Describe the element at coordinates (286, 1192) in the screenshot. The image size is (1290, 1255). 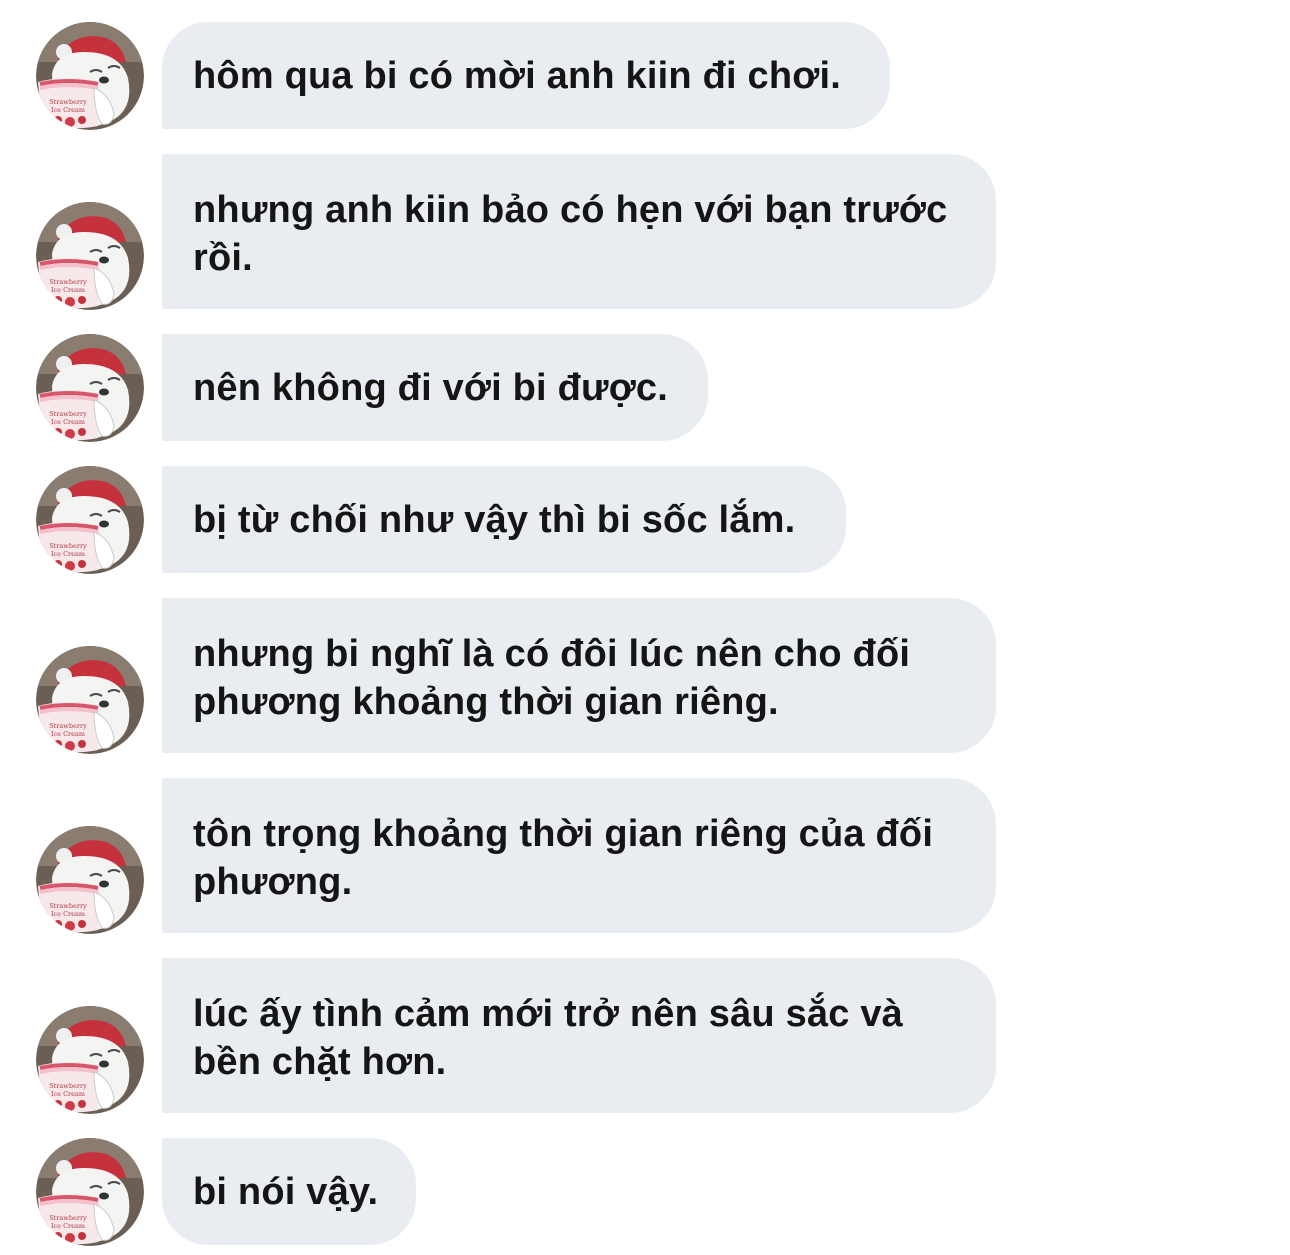
I see `message-text-line: bi nói vậy.` at that location.